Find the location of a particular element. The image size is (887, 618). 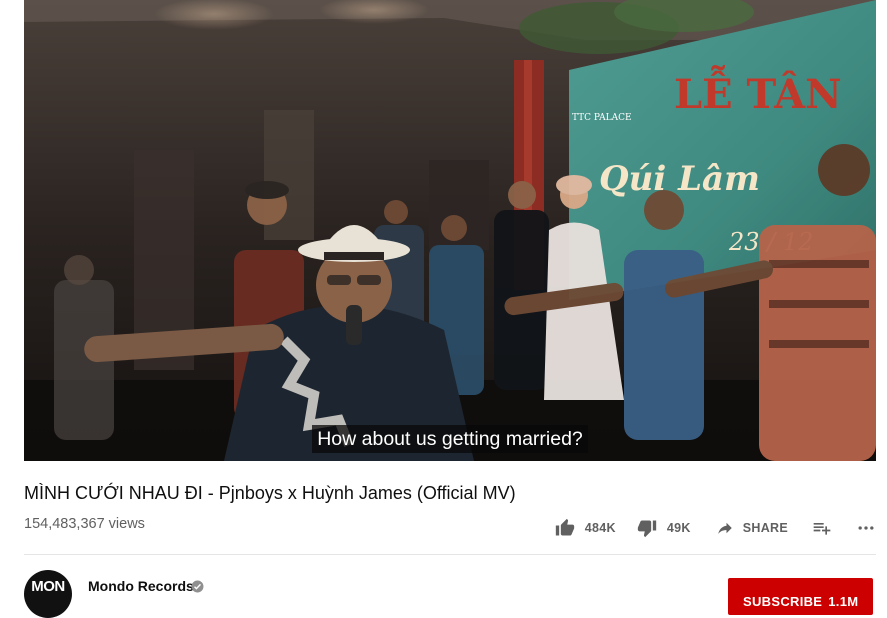

subscriber-count: 1.1M is located at coordinates (843, 601).